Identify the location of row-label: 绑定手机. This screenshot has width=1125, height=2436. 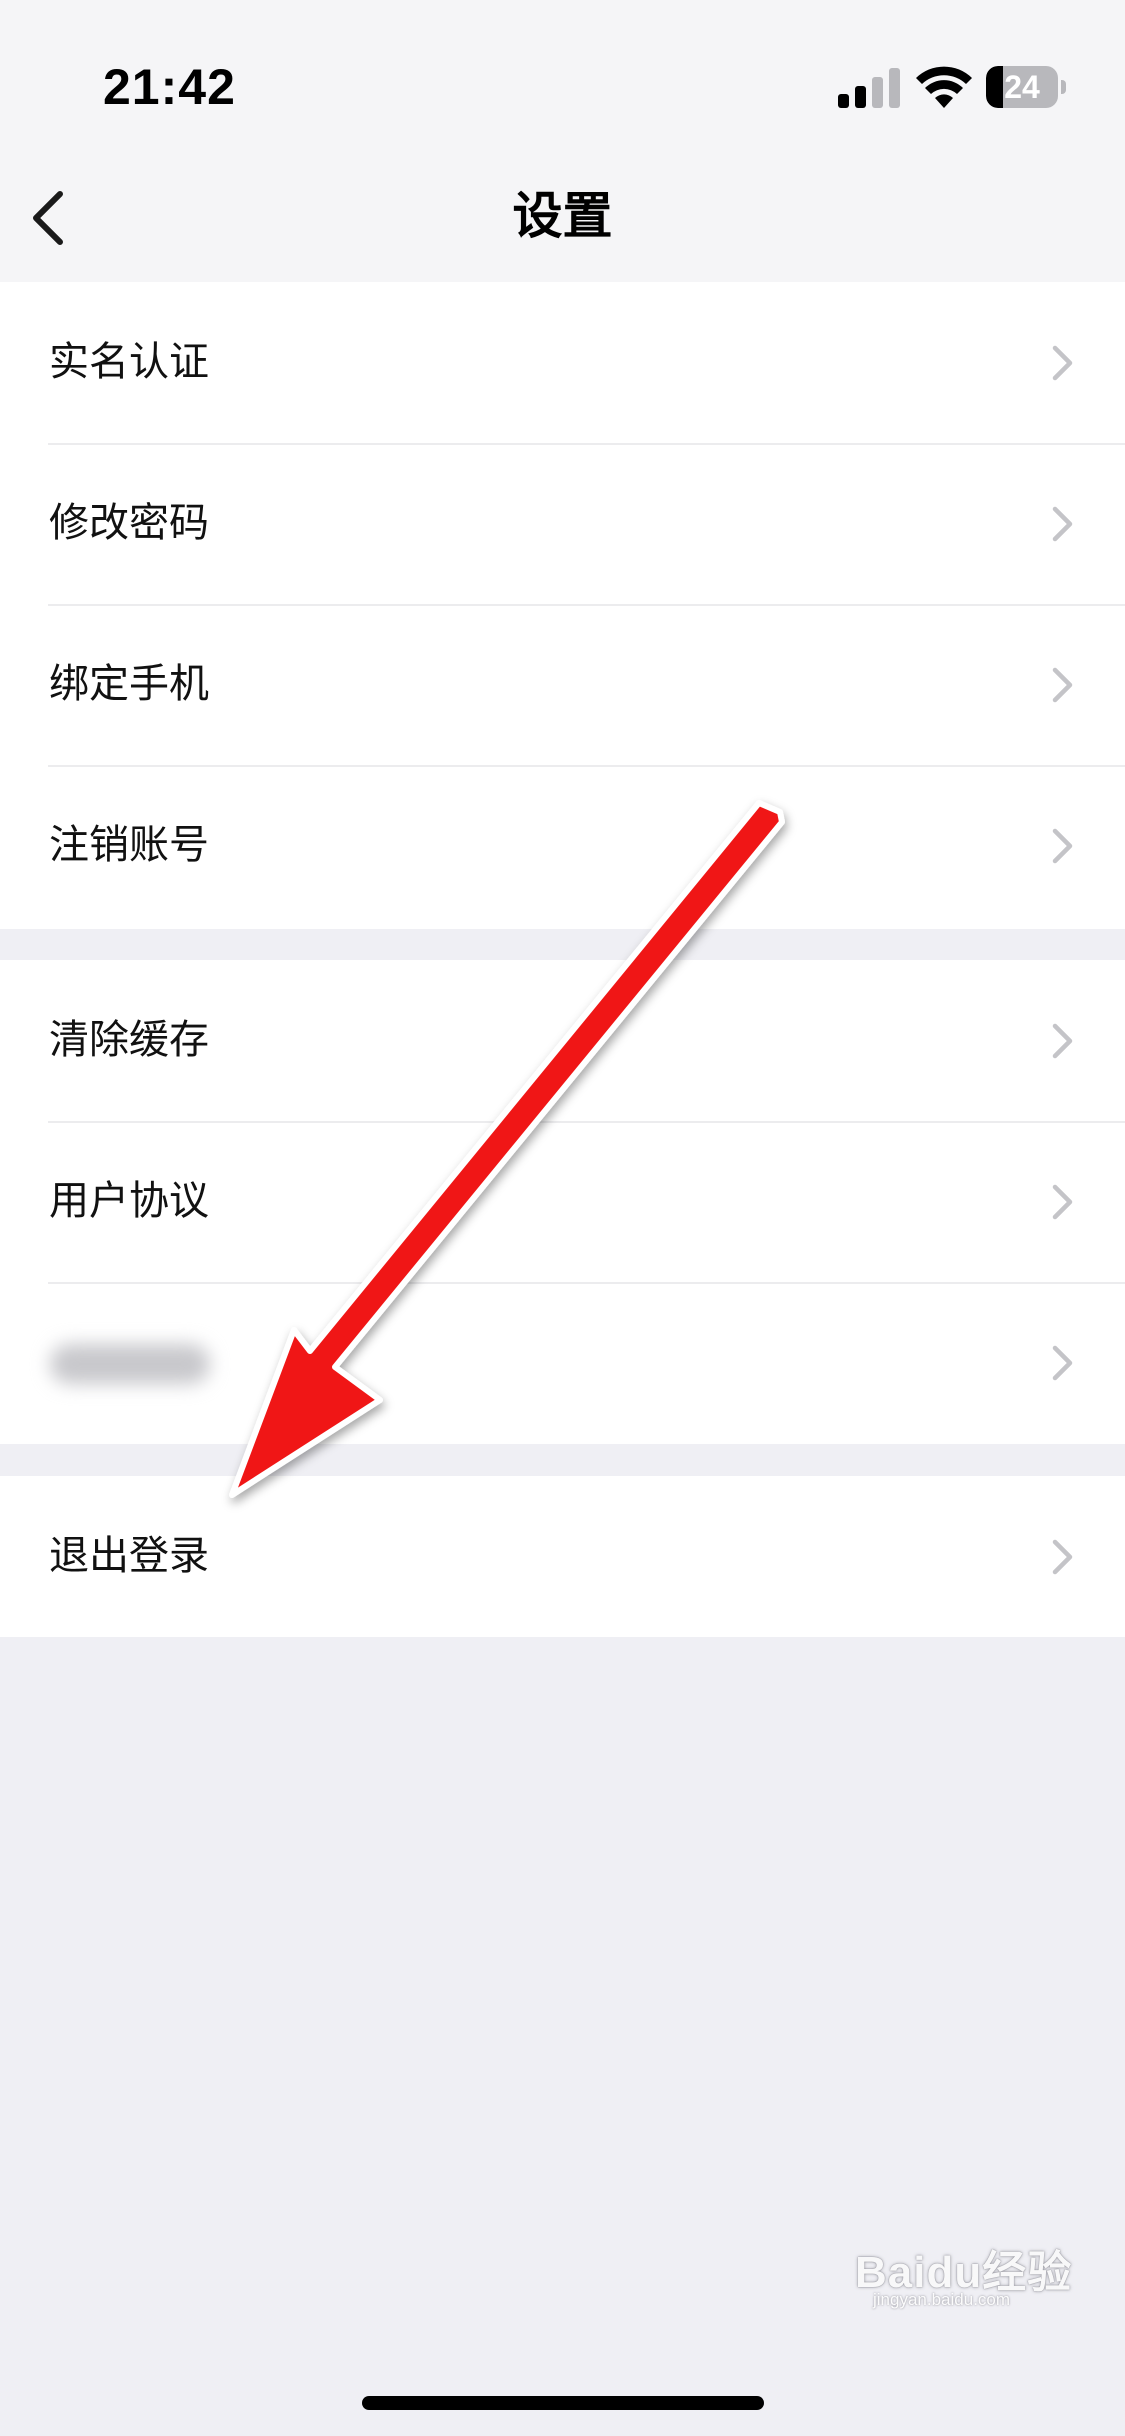
(129, 684).